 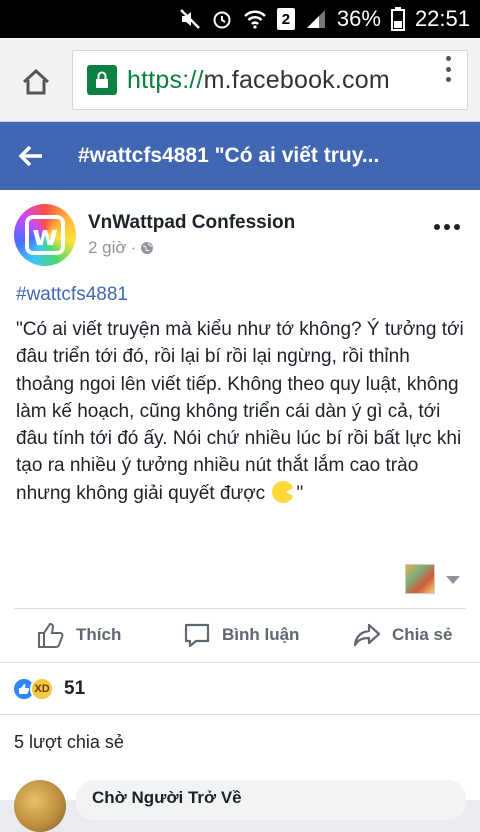 I want to click on battery-percent: 36%, so click(x=358, y=18).